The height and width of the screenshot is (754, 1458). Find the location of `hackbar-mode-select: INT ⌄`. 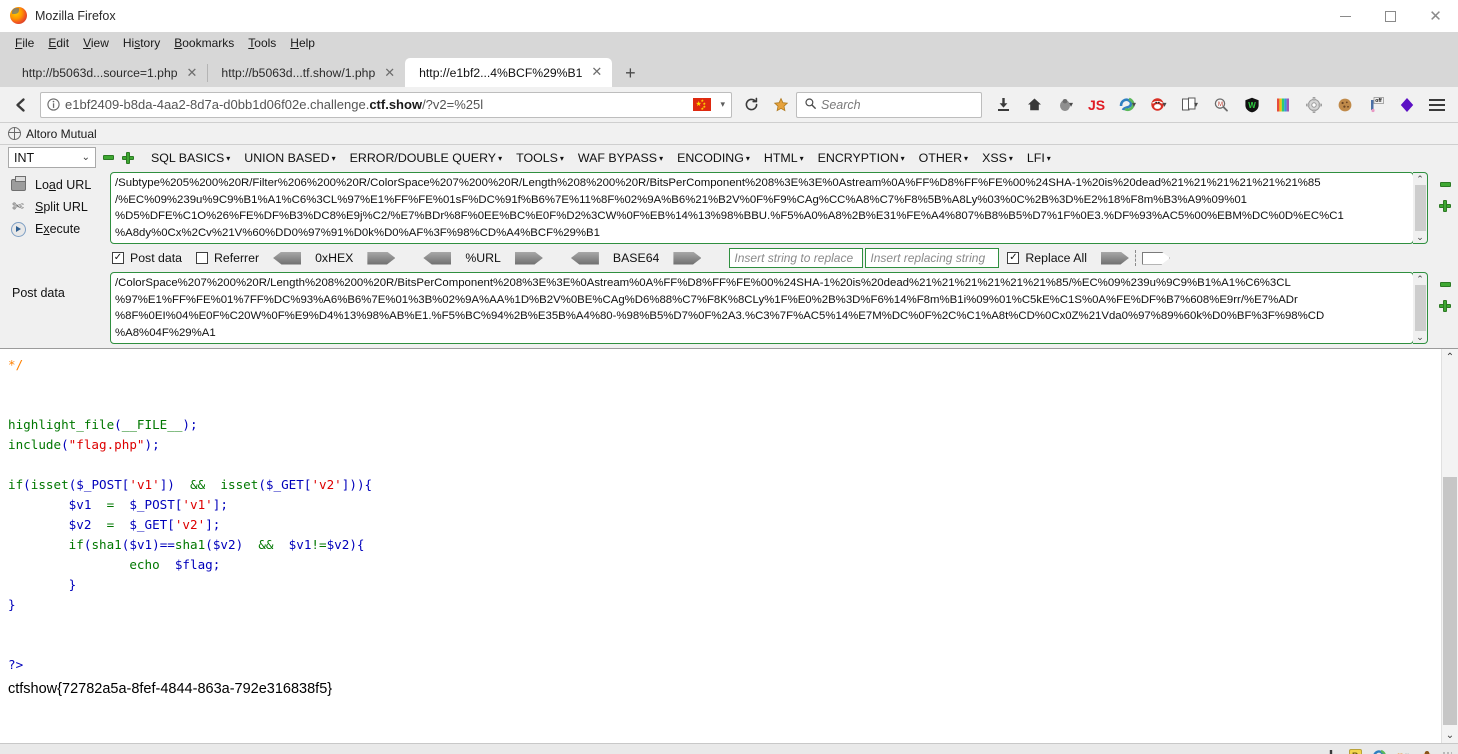

hackbar-mode-select: INT ⌄ is located at coordinates (52, 157).